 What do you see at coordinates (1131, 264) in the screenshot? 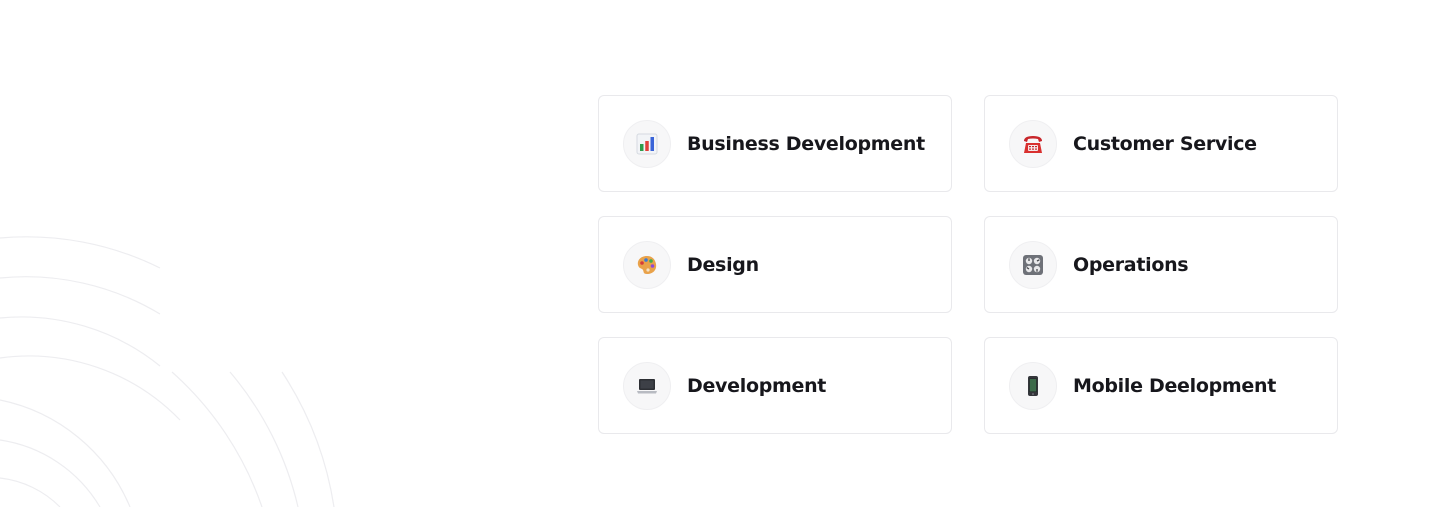
I see `category-label: Operations` at bounding box center [1131, 264].